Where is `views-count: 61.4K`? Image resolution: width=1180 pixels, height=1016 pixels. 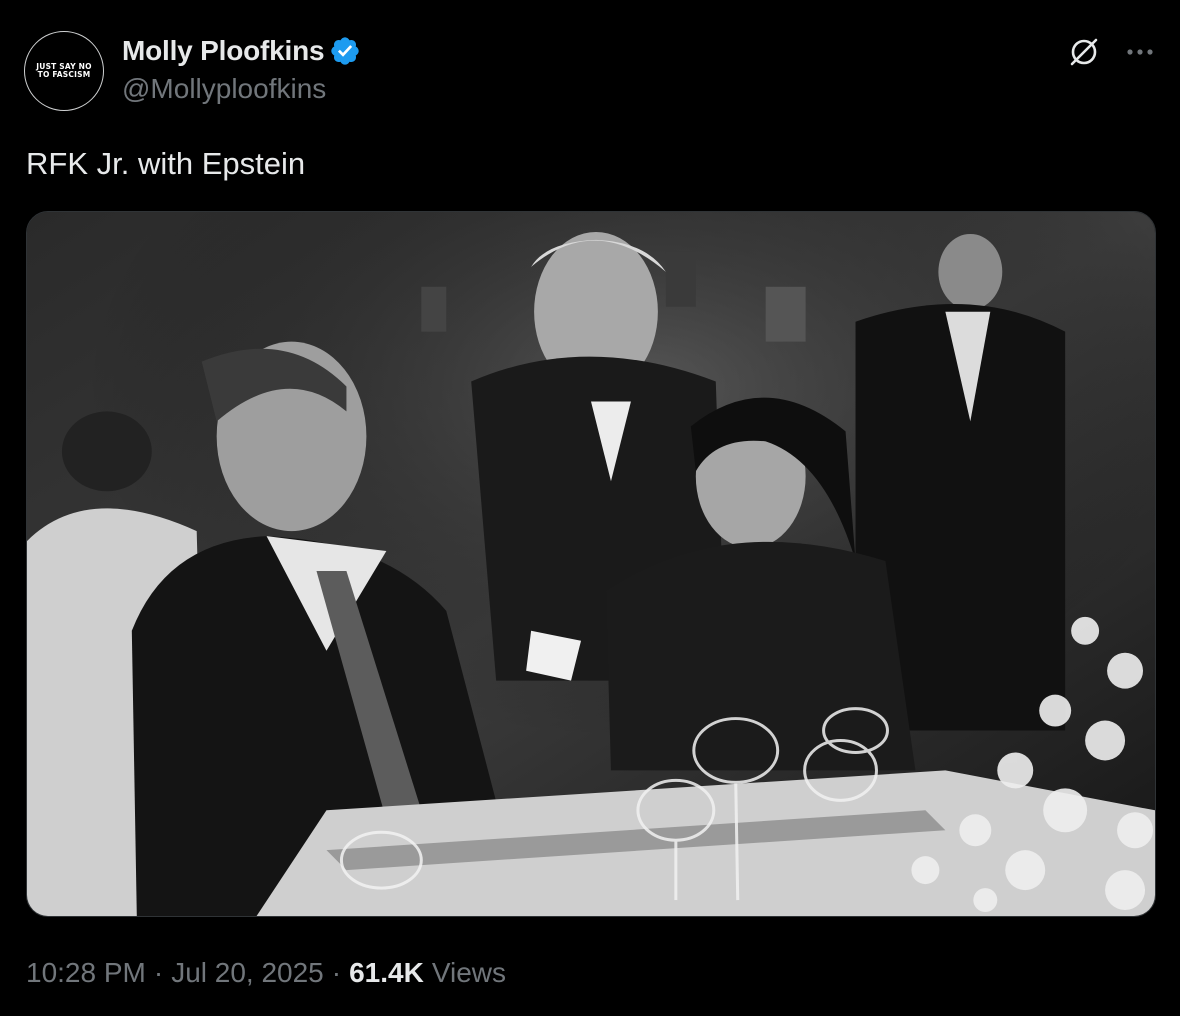 views-count: 61.4K is located at coordinates (386, 973).